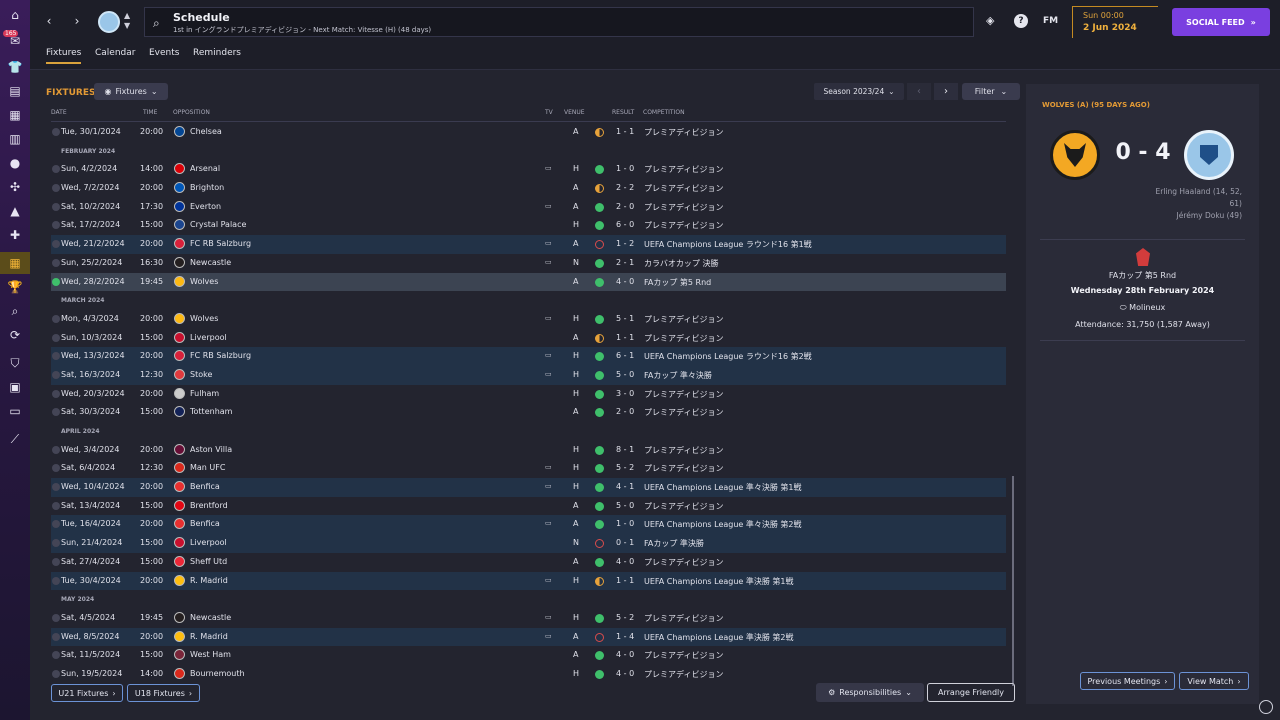  Describe the element at coordinates (1266, 707) in the screenshot. I see `help-circle-icon` at that location.